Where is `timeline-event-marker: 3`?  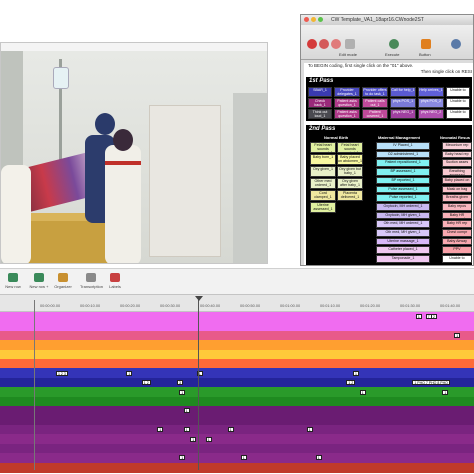 timeline-event-marker: 3 is located at coordinates (180, 383).